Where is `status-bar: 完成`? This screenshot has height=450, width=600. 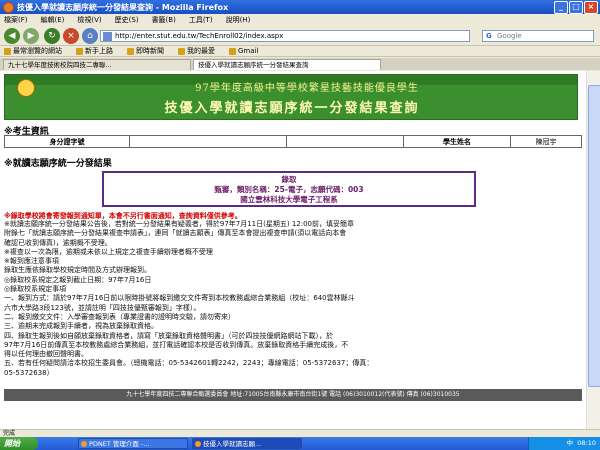
status-bar: 完成 is located at coordinates (300, 433).